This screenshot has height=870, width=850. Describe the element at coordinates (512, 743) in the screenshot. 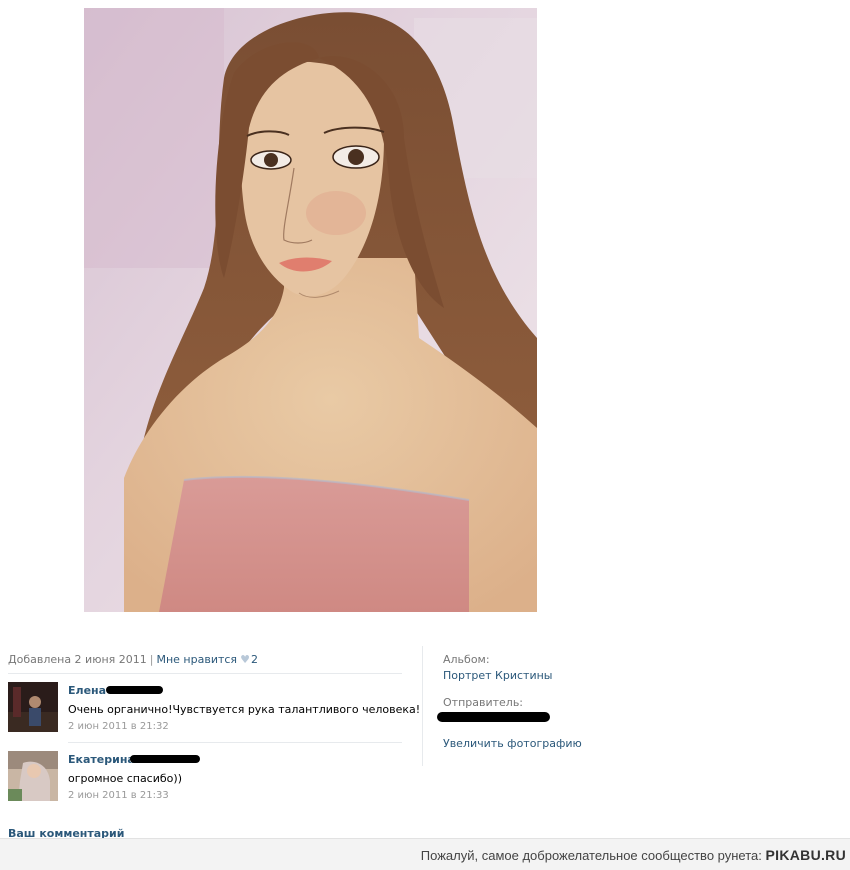

I see `enlarge-photo-link: Увеличить фотографию` at that location.